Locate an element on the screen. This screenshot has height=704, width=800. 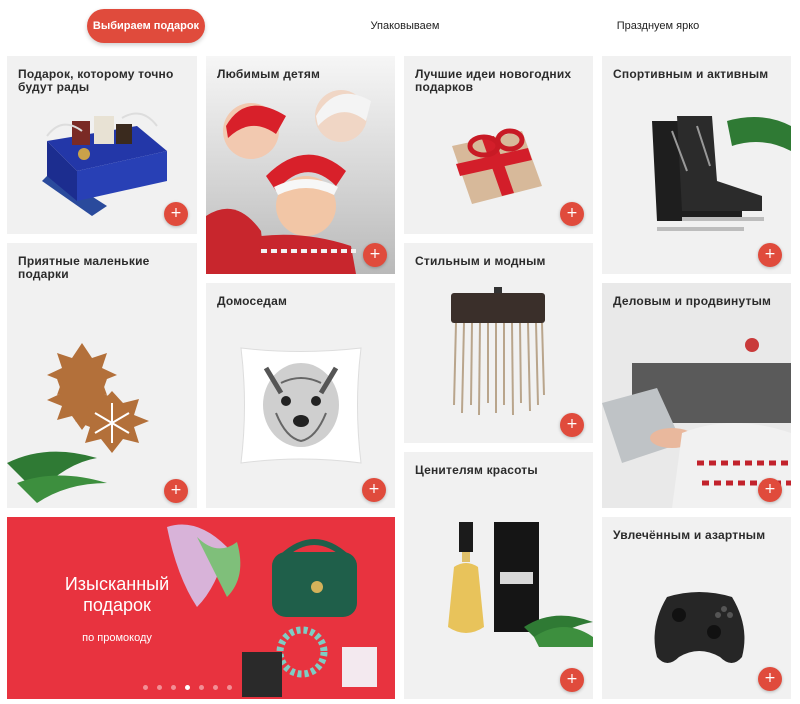
slider-dots is located at coordinates (187, 687).